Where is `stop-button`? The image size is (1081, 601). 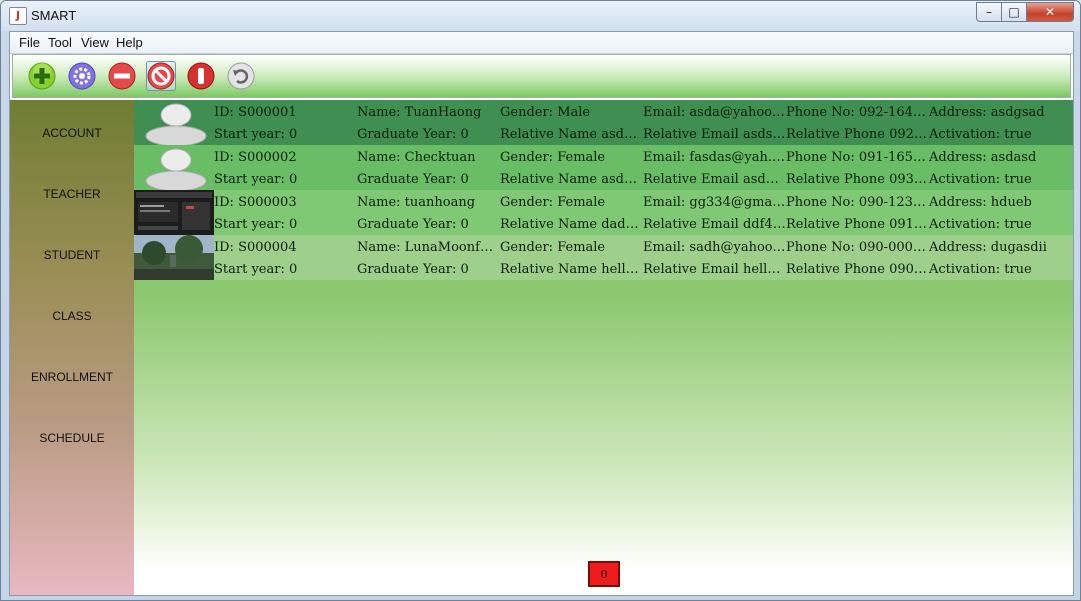
stop-button is located at coordinates (201, 76).